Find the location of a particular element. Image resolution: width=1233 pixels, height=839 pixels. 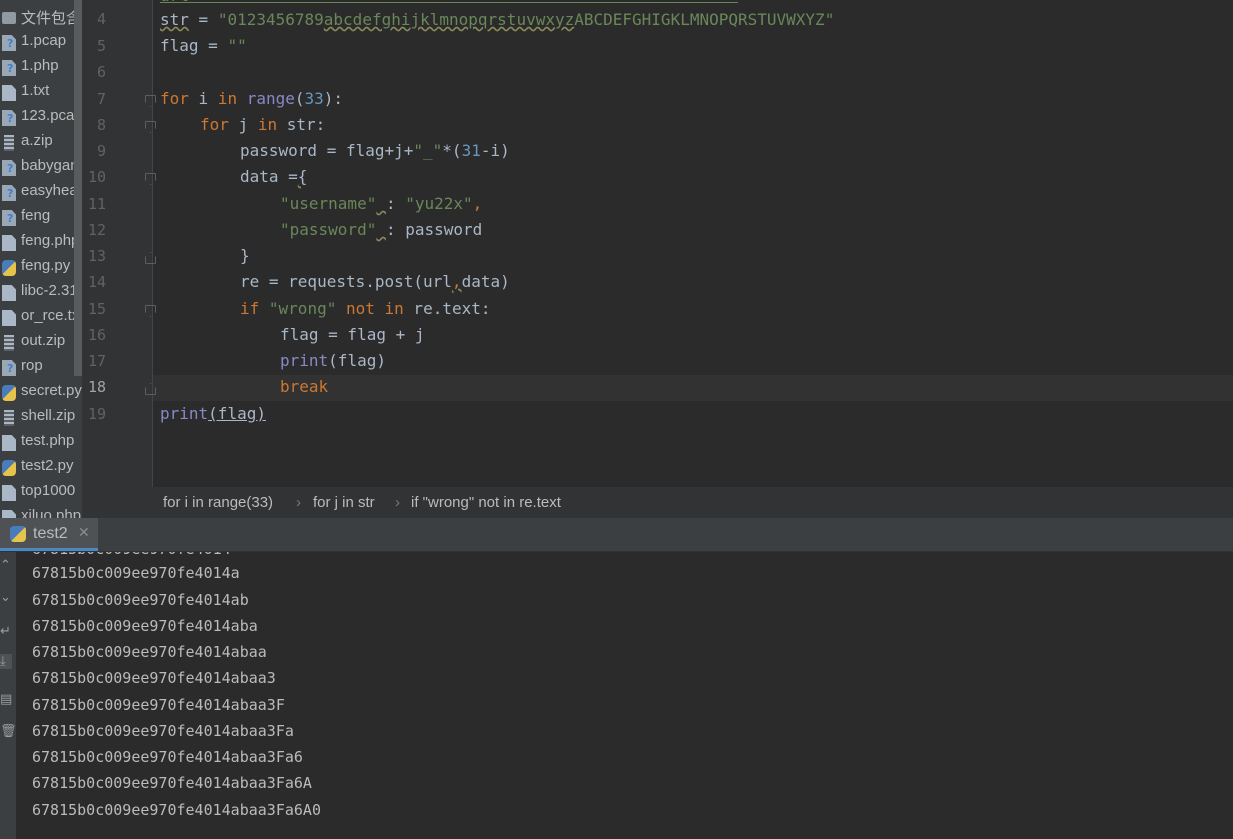

line-number: 10 is located at coordinates (96, 177).